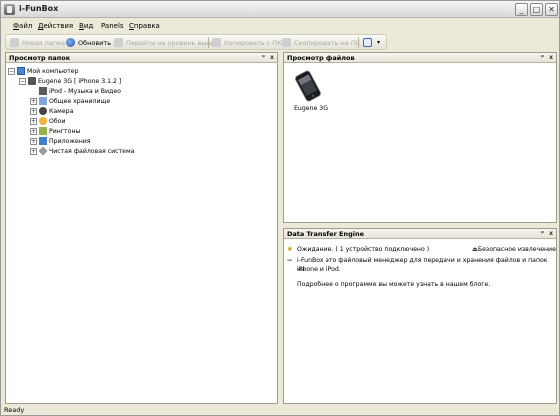 Image resolution: width=560 pixels, height=416 pixels. What do you see at coordinates (51, 111) in the screenshot?
I see `tree-item: + Камера` at bounding box center [51, 111].